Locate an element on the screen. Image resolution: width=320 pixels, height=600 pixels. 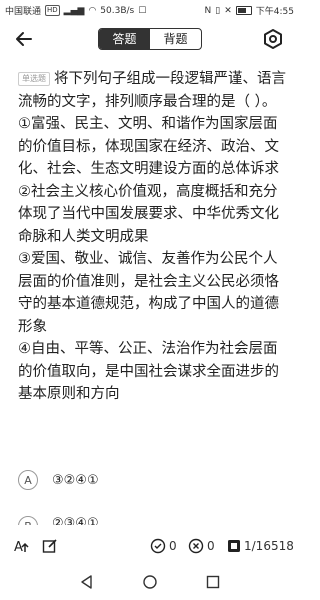
settings-icon is located at coordinates (273, 39).